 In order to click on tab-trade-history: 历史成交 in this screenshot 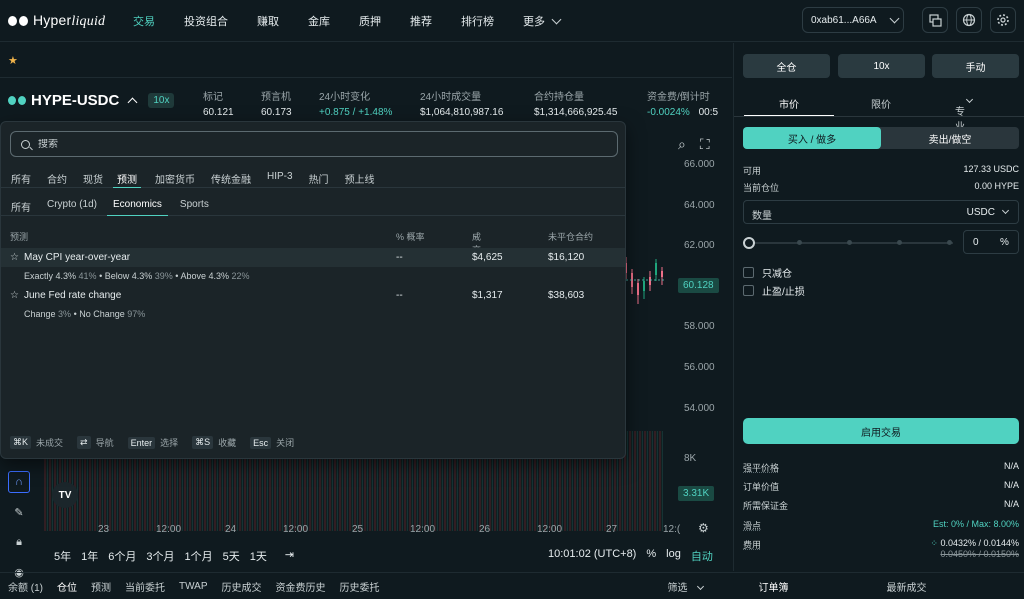, I will do `click(242, 586)`.